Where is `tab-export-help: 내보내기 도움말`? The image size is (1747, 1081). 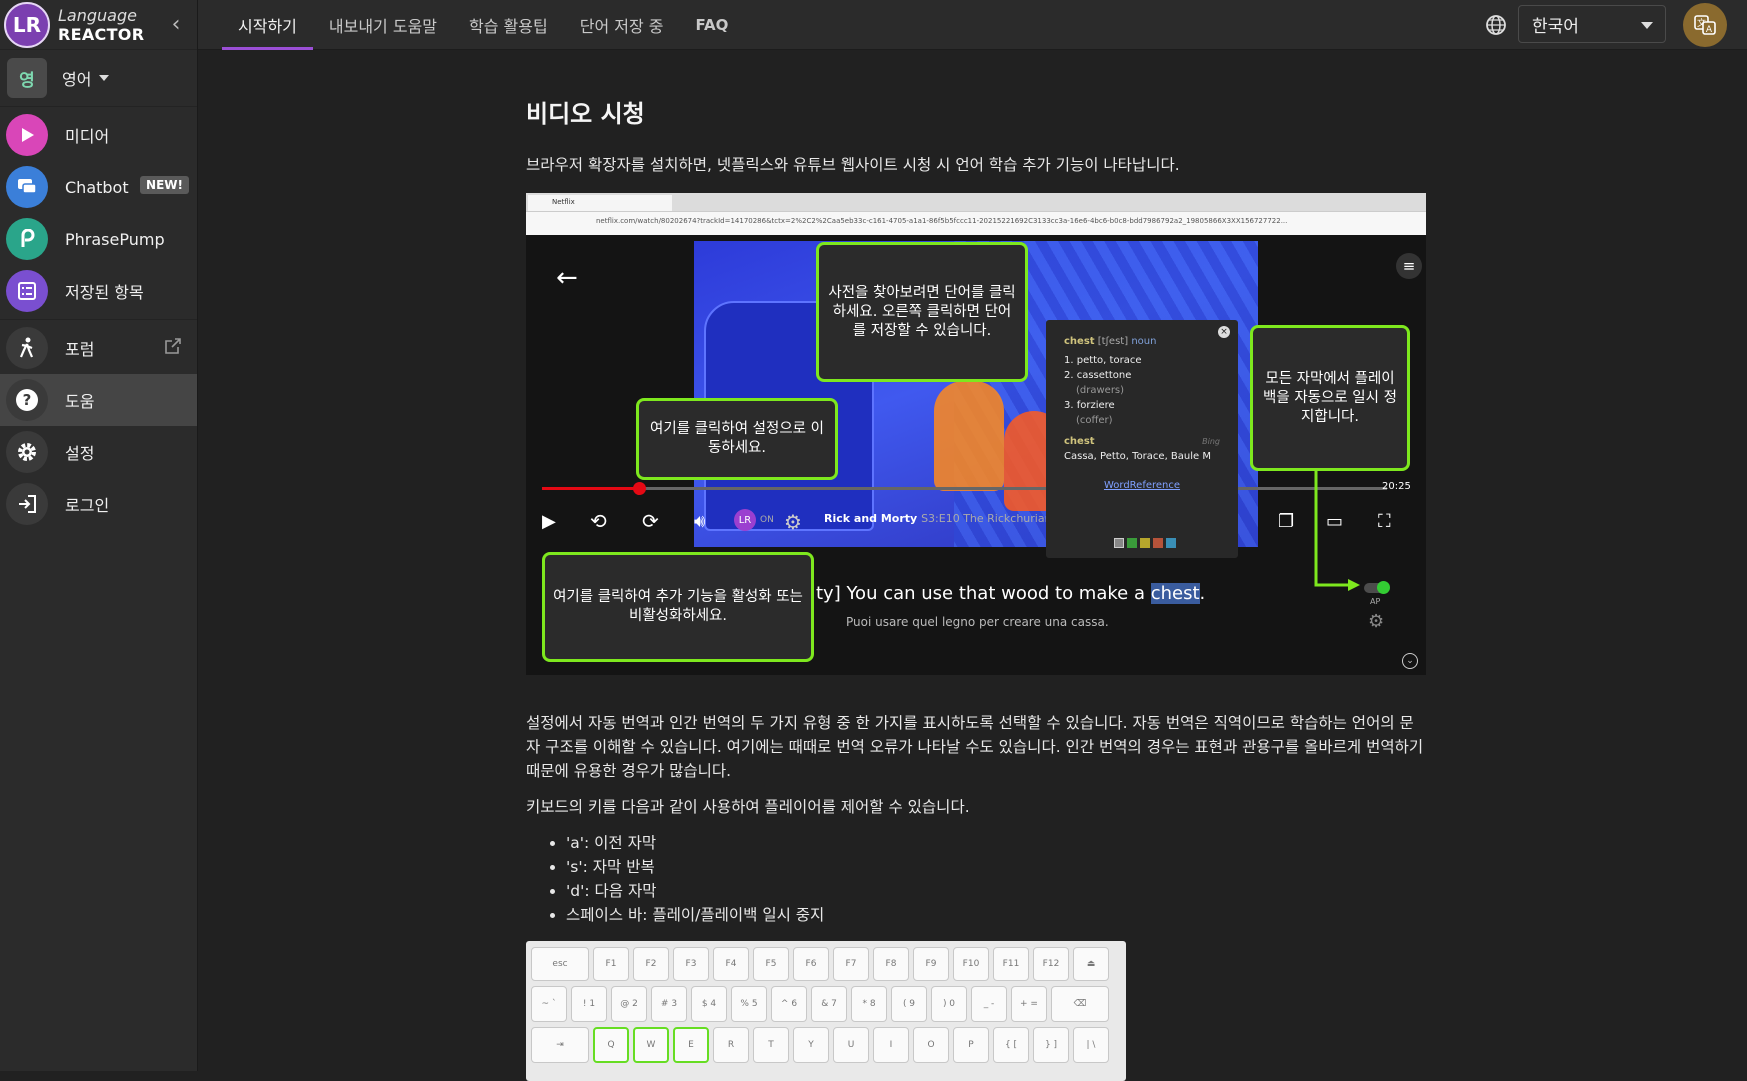 tab-export-help: 내보내기 도움말 is located at coordinates (383, 25).